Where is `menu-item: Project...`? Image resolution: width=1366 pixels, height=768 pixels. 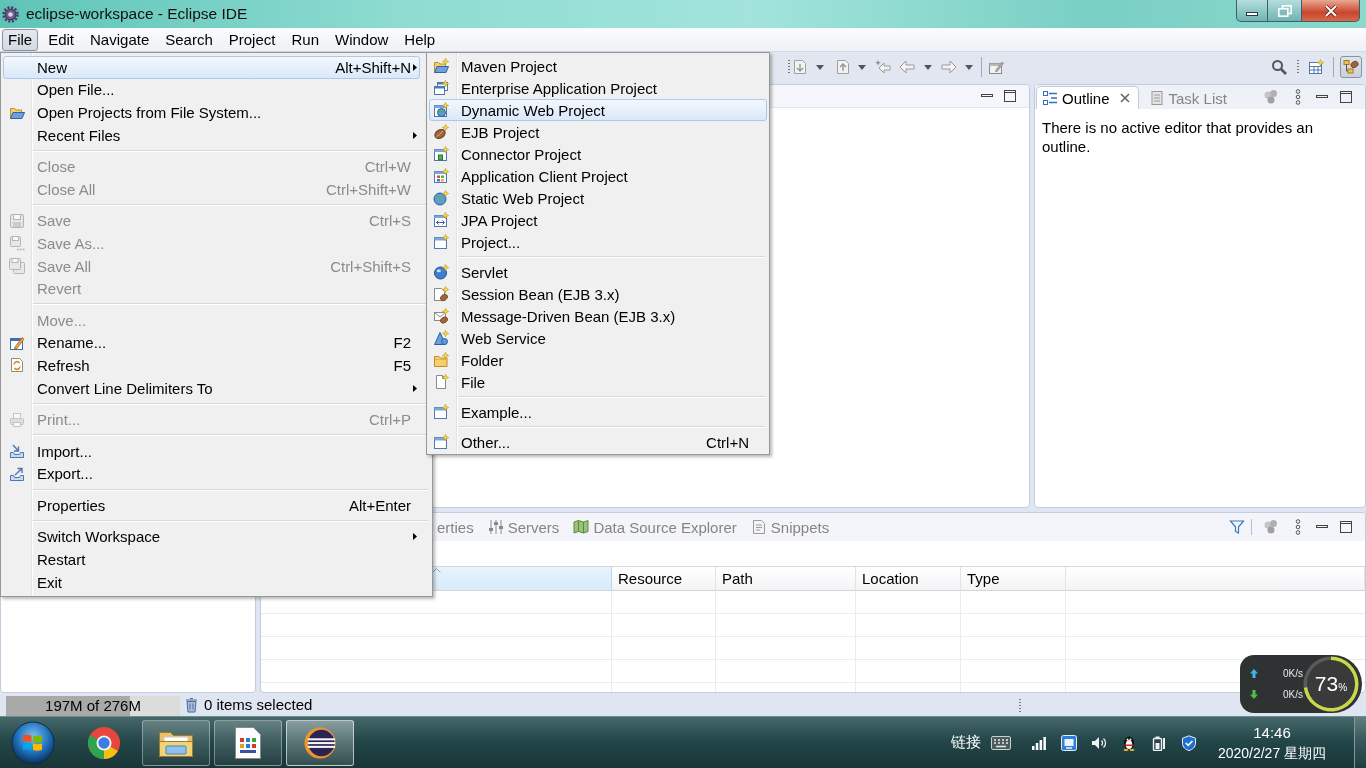
menu-item: Project... is located at coordinates (598, 242).